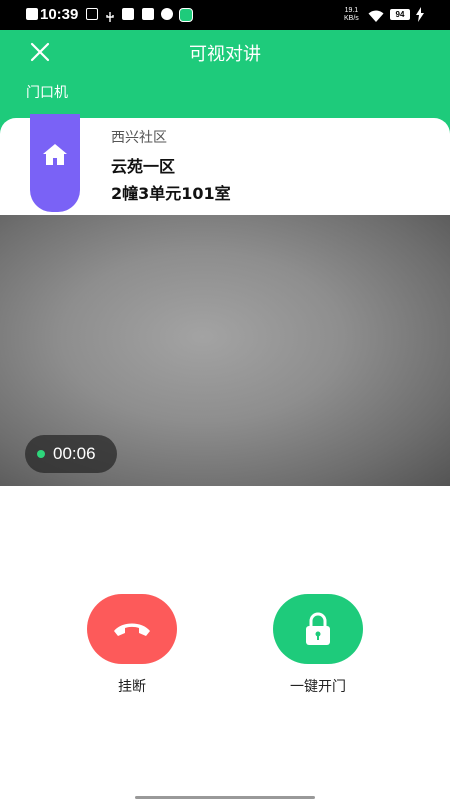  I want to click on community-name: 西兴社区, so click(139, 138).